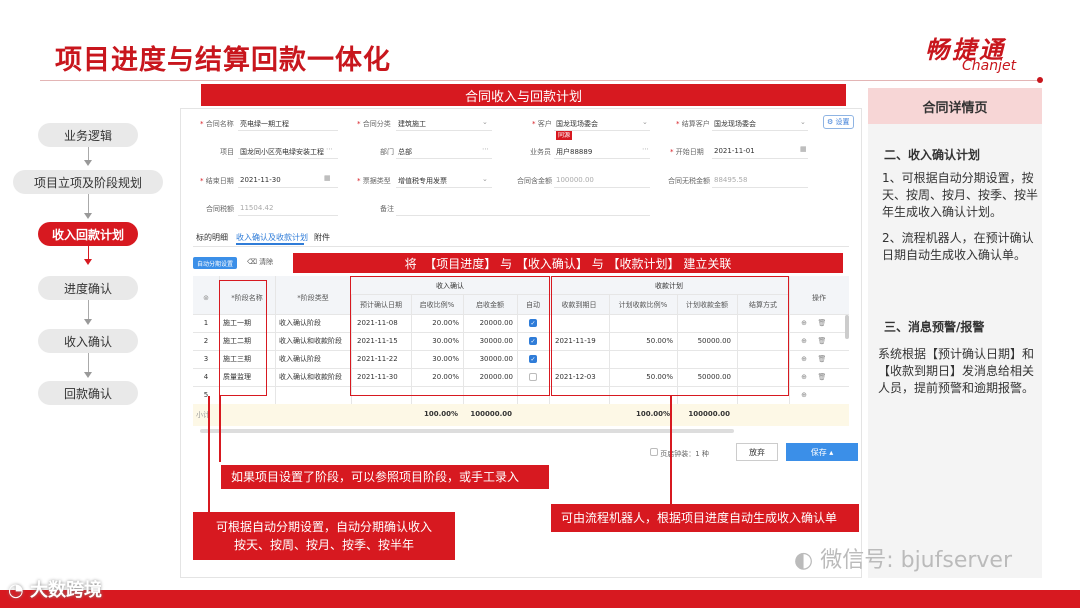 The height and width of the screenshot is (608, 1080). Describe the element at coordinates (705, 518) in the screenshot. I see `note-robot: 可由流程机器人，根据项目进度自动生成收入确认单` at that location.